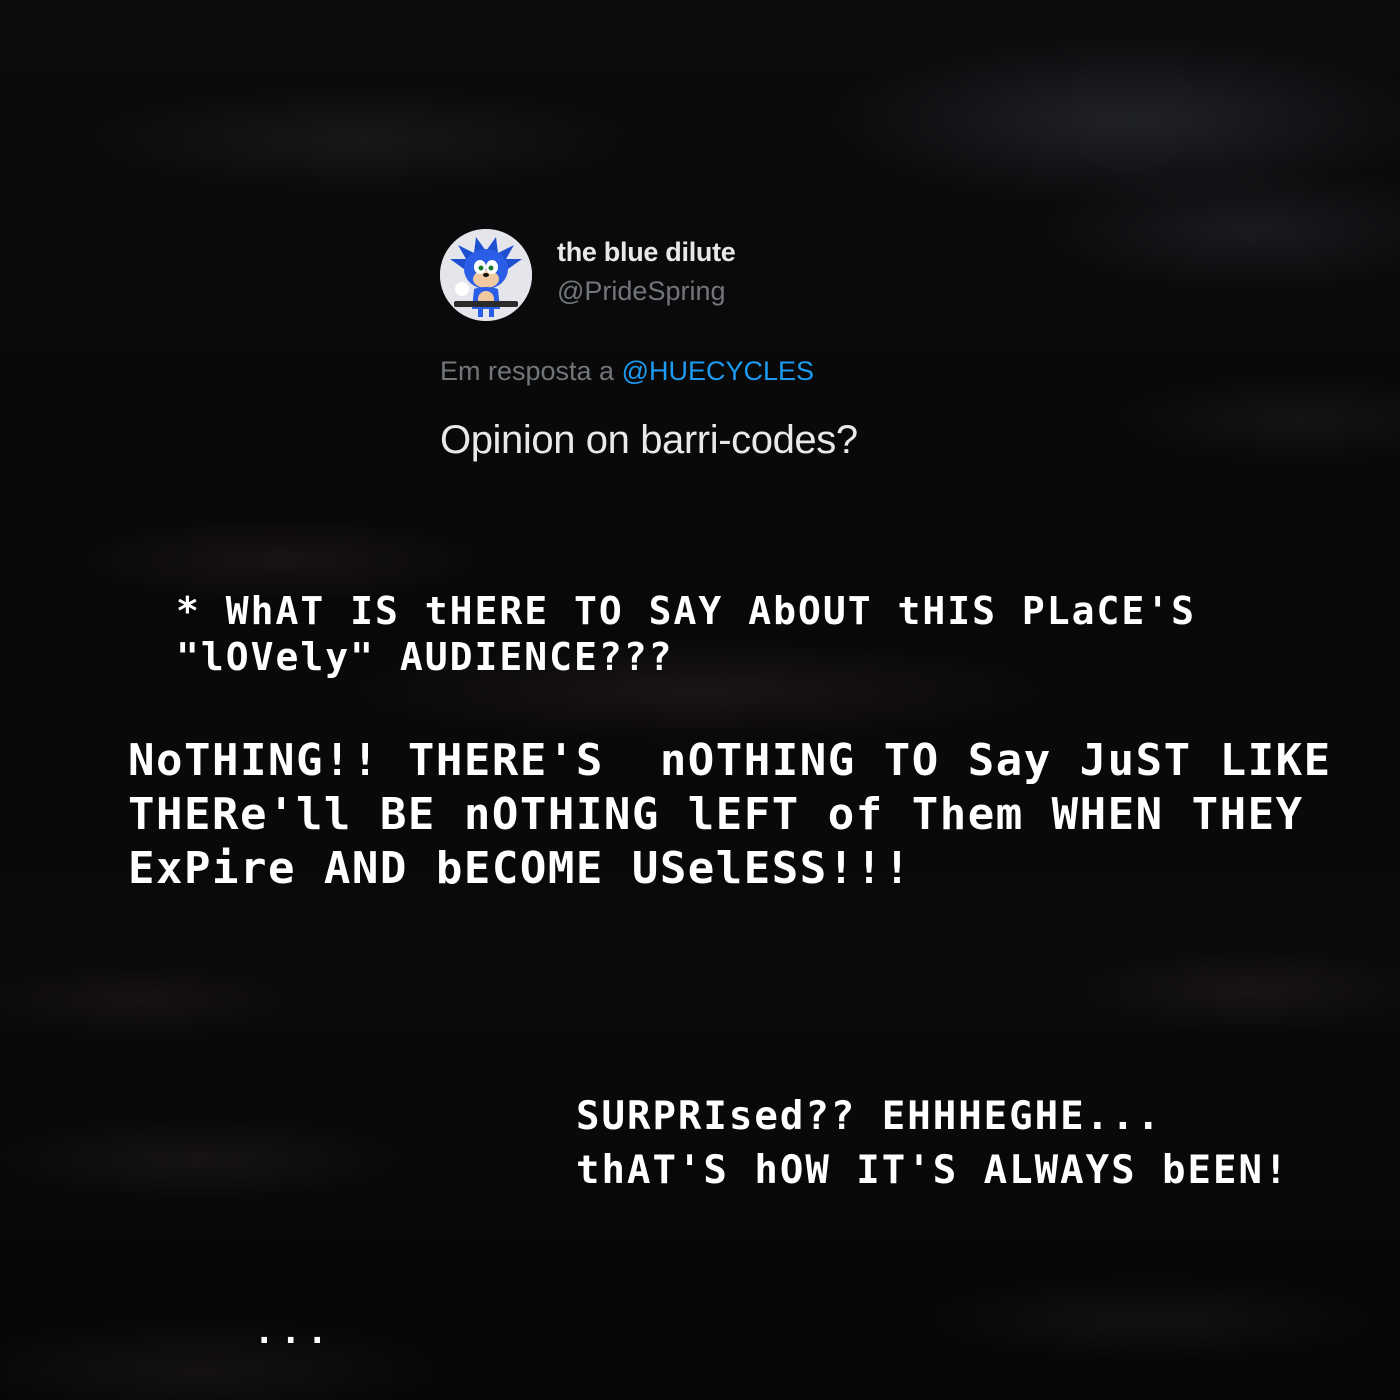 The image size is (1400, 1400). What do you see at coordinates (649, 440) in the screenshot?
I see `tweet-text: Opinion on barri-codes?` at bounding box center [649, 440].